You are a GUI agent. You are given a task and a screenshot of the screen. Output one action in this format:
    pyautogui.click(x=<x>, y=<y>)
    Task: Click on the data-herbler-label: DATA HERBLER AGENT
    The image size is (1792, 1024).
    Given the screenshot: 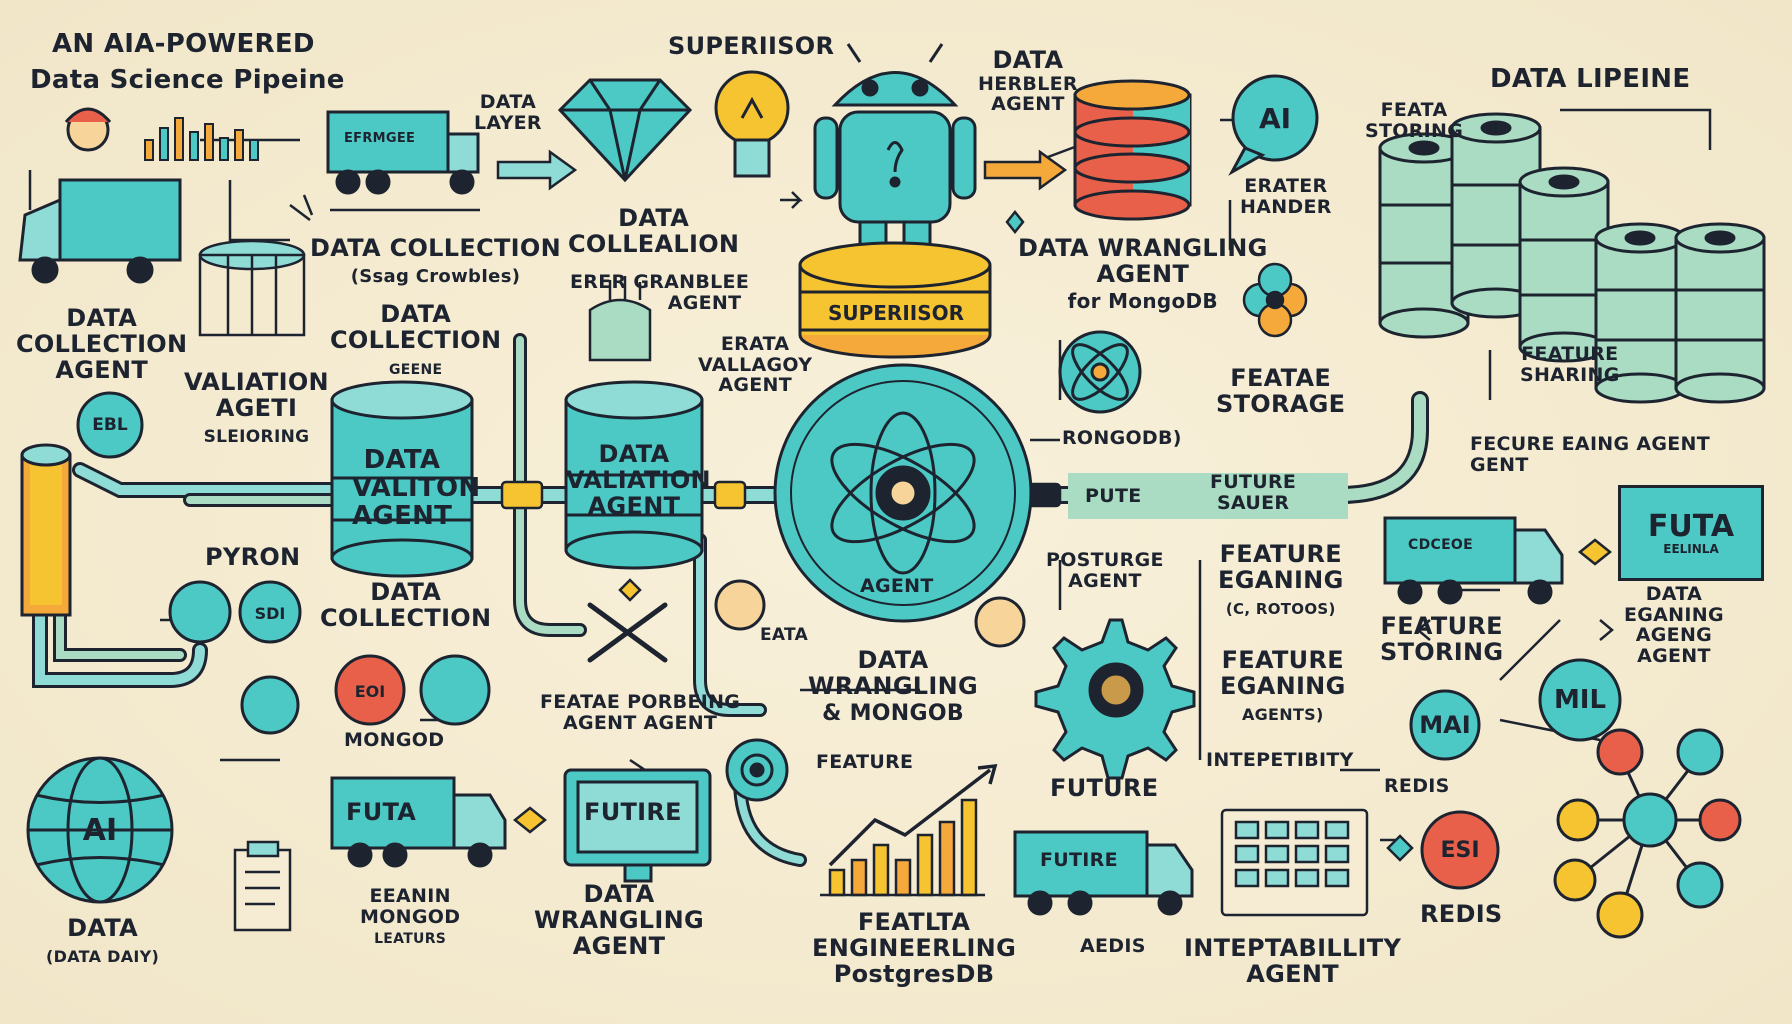 What is the action you would take?
    pyautogui.click(x=1028, y=81)
    